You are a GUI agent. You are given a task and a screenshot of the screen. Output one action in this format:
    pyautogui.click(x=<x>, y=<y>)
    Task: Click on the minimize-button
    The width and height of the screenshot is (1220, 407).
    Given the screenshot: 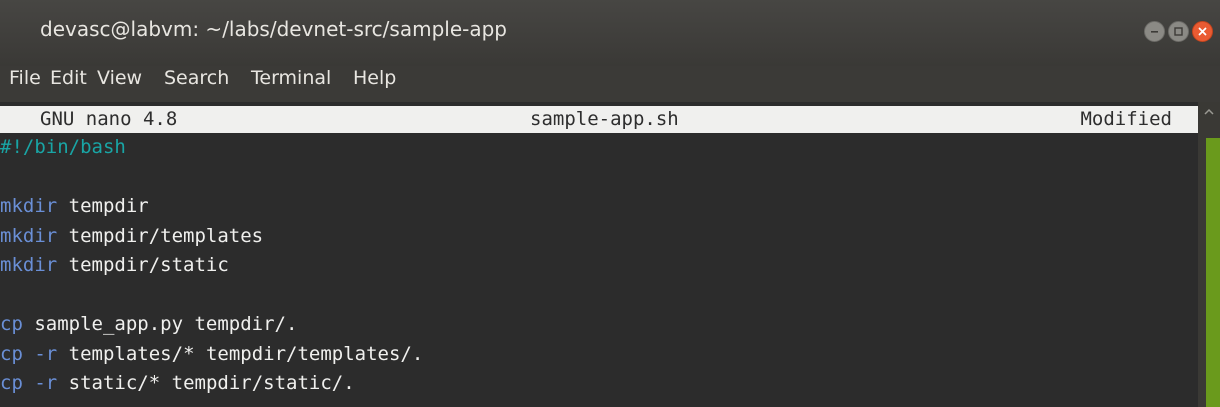 What is the action you would take?
    pyautogui.click(x=1154, y=31)
    